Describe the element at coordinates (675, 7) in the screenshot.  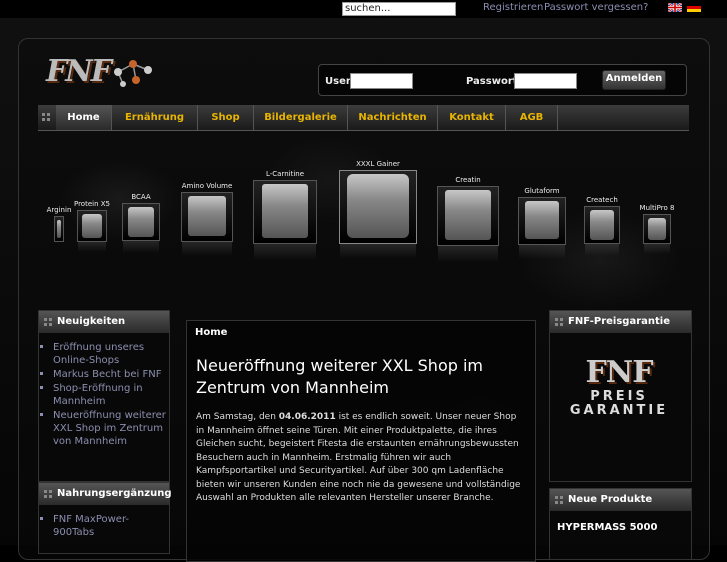
I see `english-flag-icon` at that location.